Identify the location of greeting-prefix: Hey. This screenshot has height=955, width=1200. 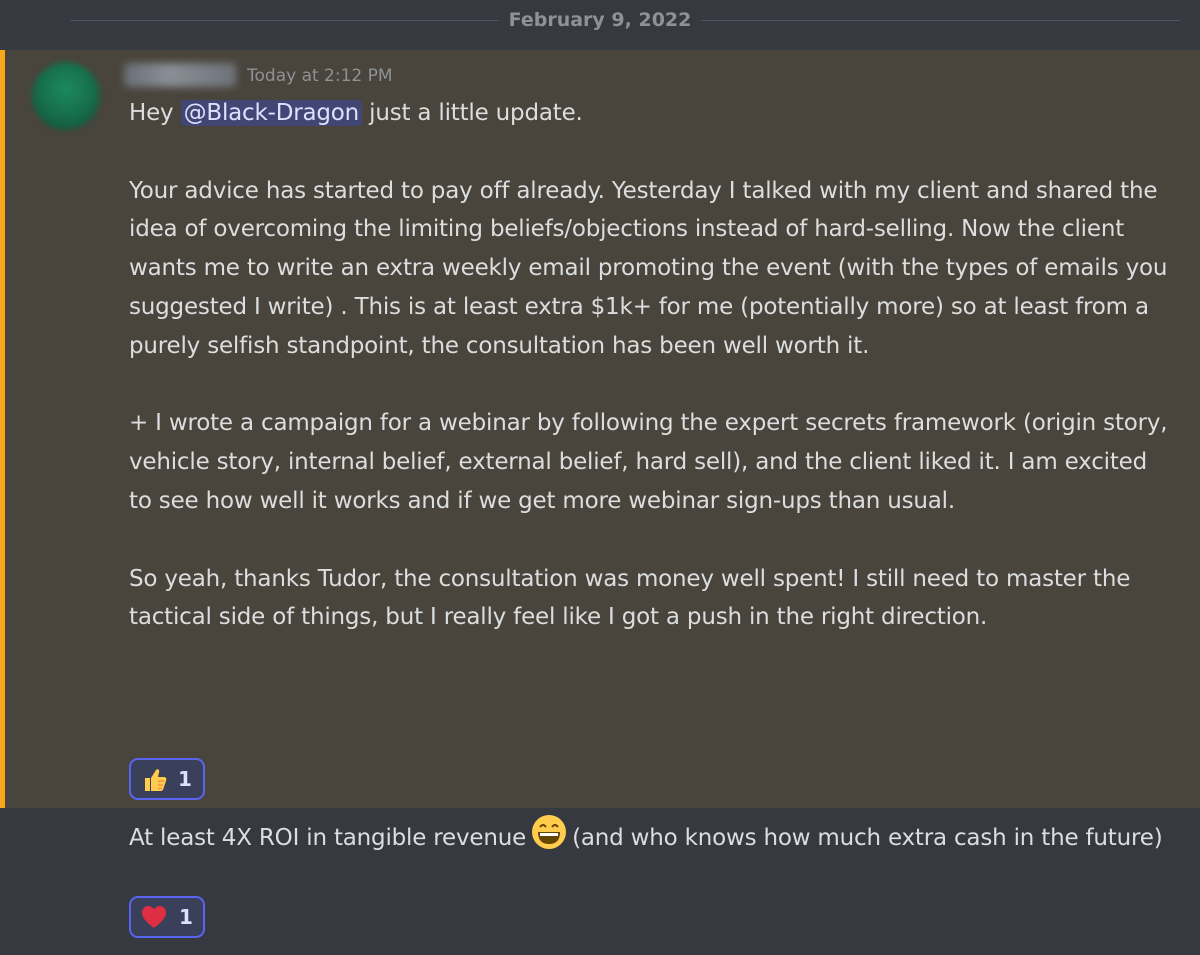
(155, 113).